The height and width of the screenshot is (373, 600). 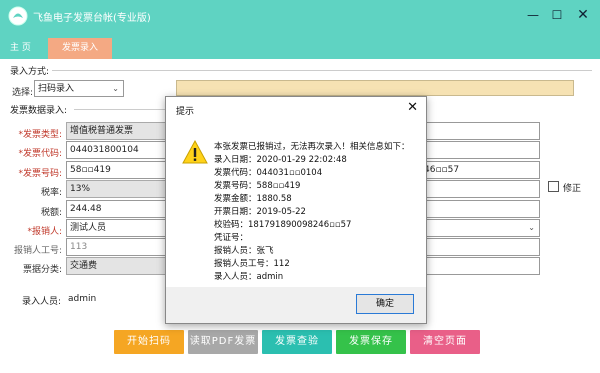 What do you see at coordinates (300, 45) in the screenshot?
I see `tab-bar: 主 页 发票录入` at bounding box center [300, 45].